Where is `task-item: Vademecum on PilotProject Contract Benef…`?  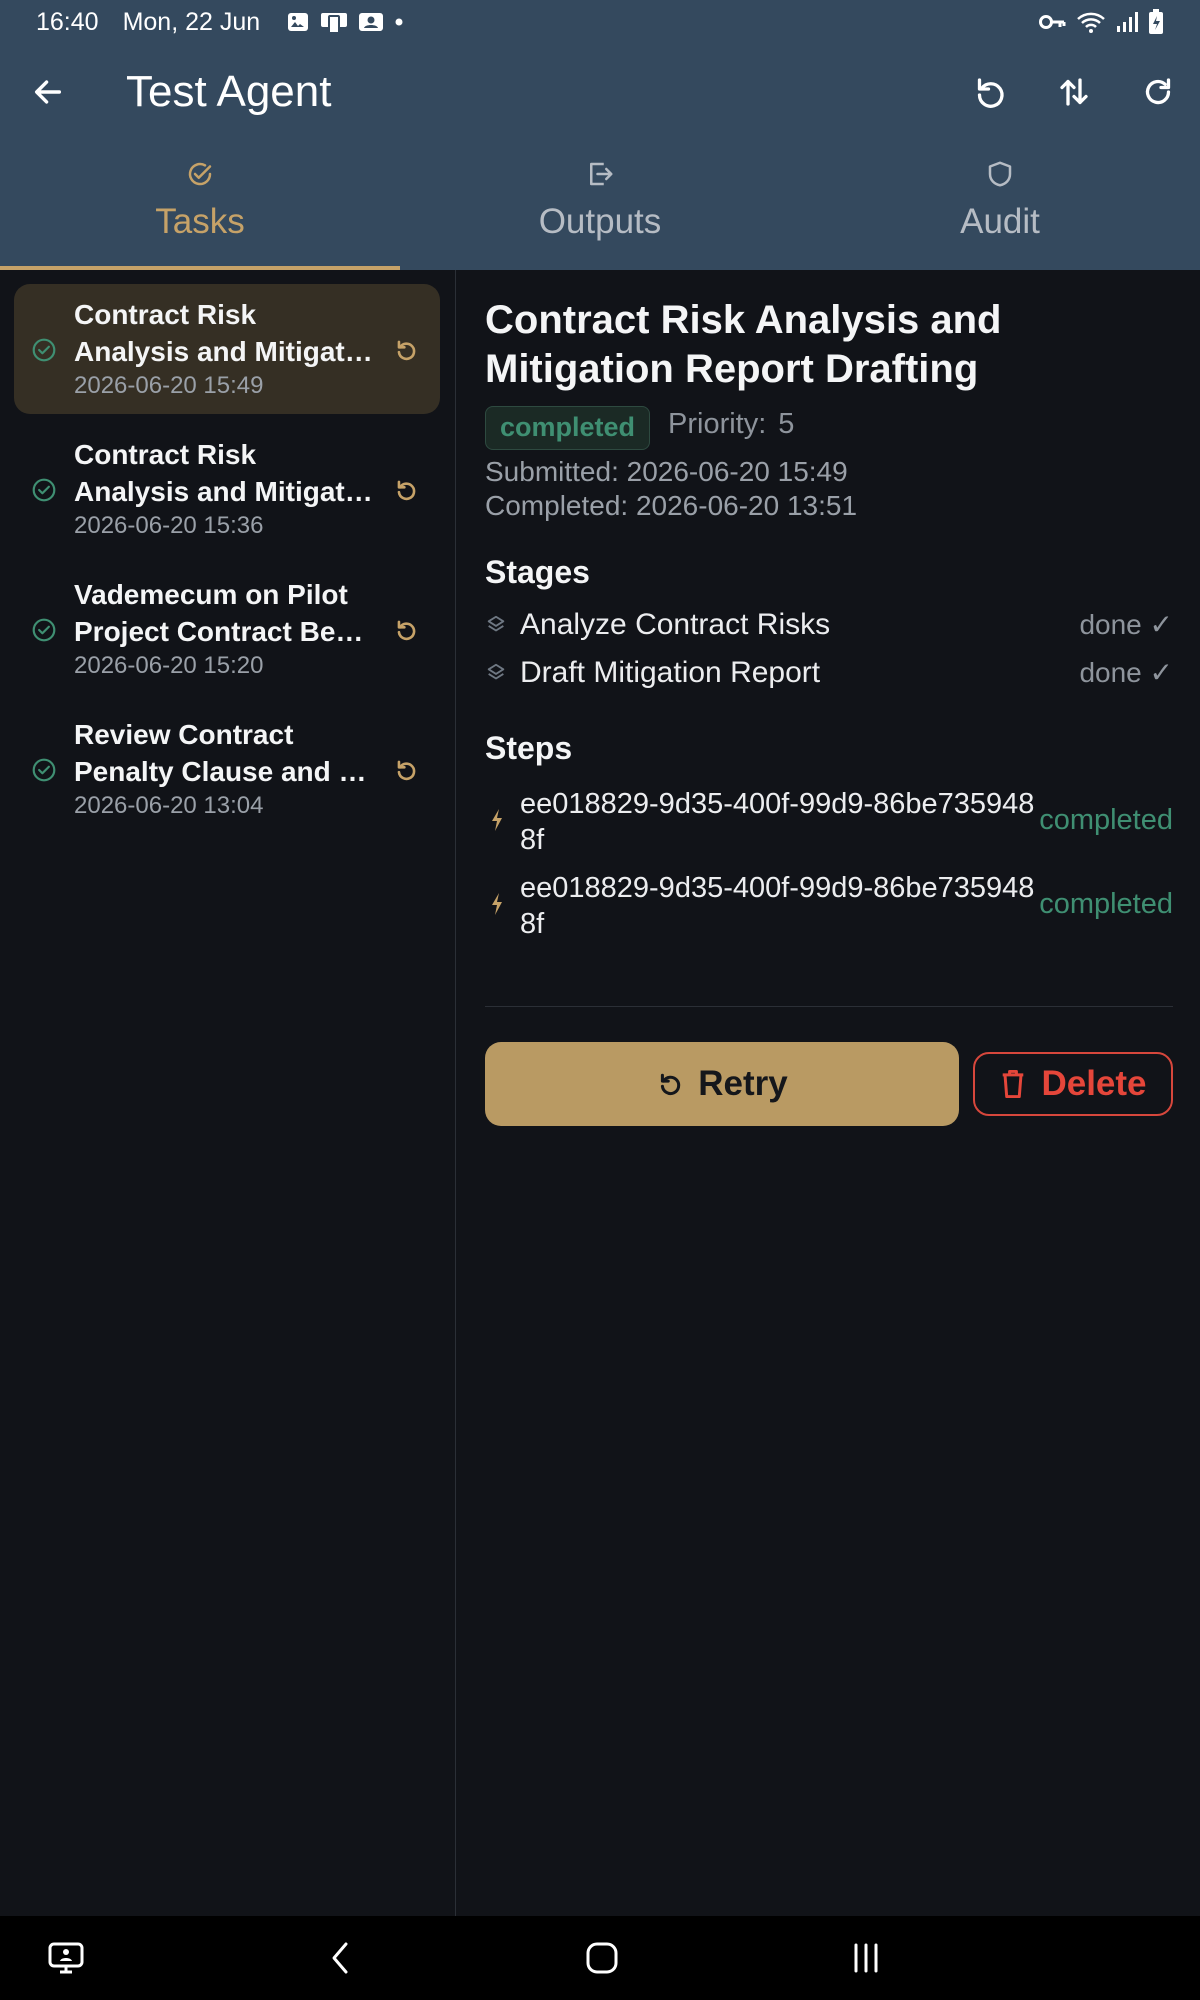 task-item: Vademecum on PilotProject Contract Benef… is located at coordinates (227, 629).